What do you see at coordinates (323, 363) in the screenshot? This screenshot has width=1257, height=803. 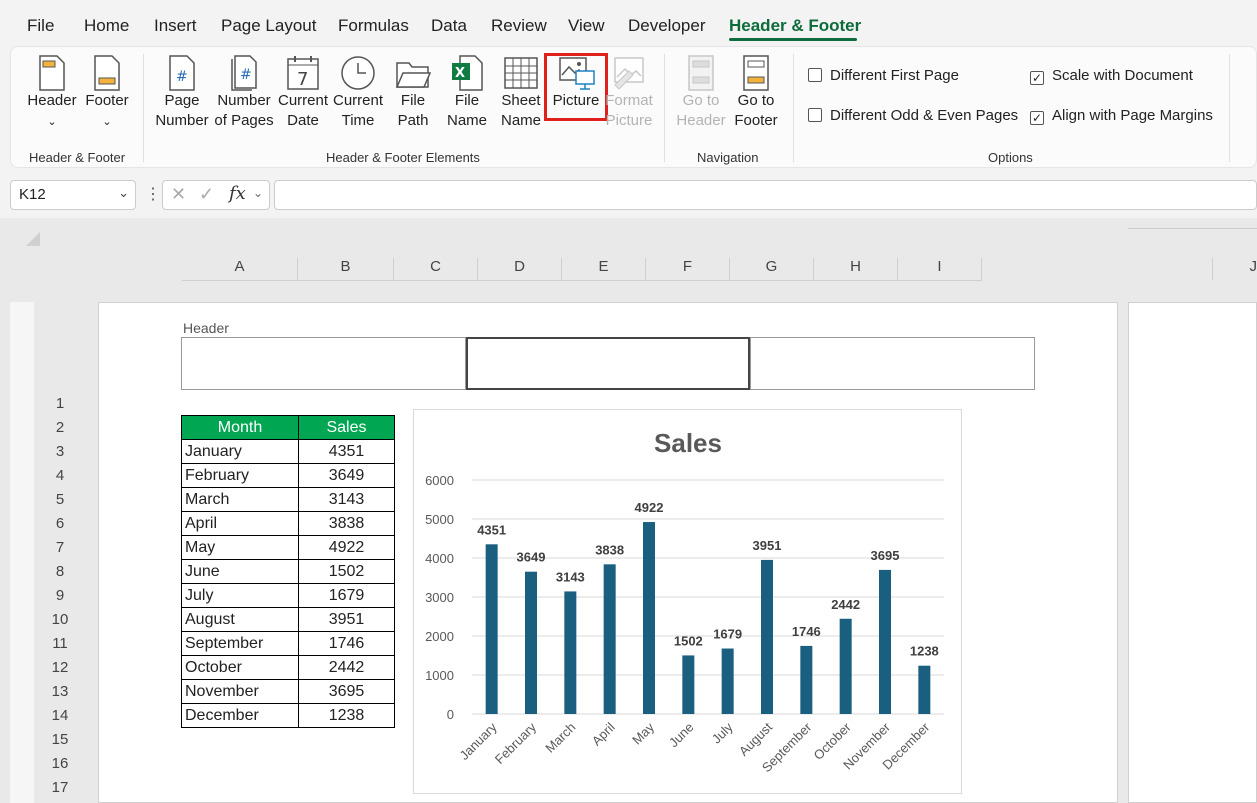 I see `header-left-section` at bounding box center [323, 363].